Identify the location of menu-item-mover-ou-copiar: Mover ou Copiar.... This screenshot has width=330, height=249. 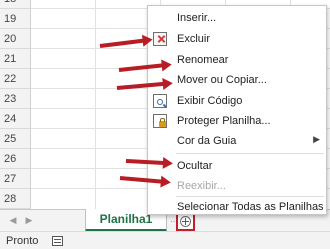
(237, 80).